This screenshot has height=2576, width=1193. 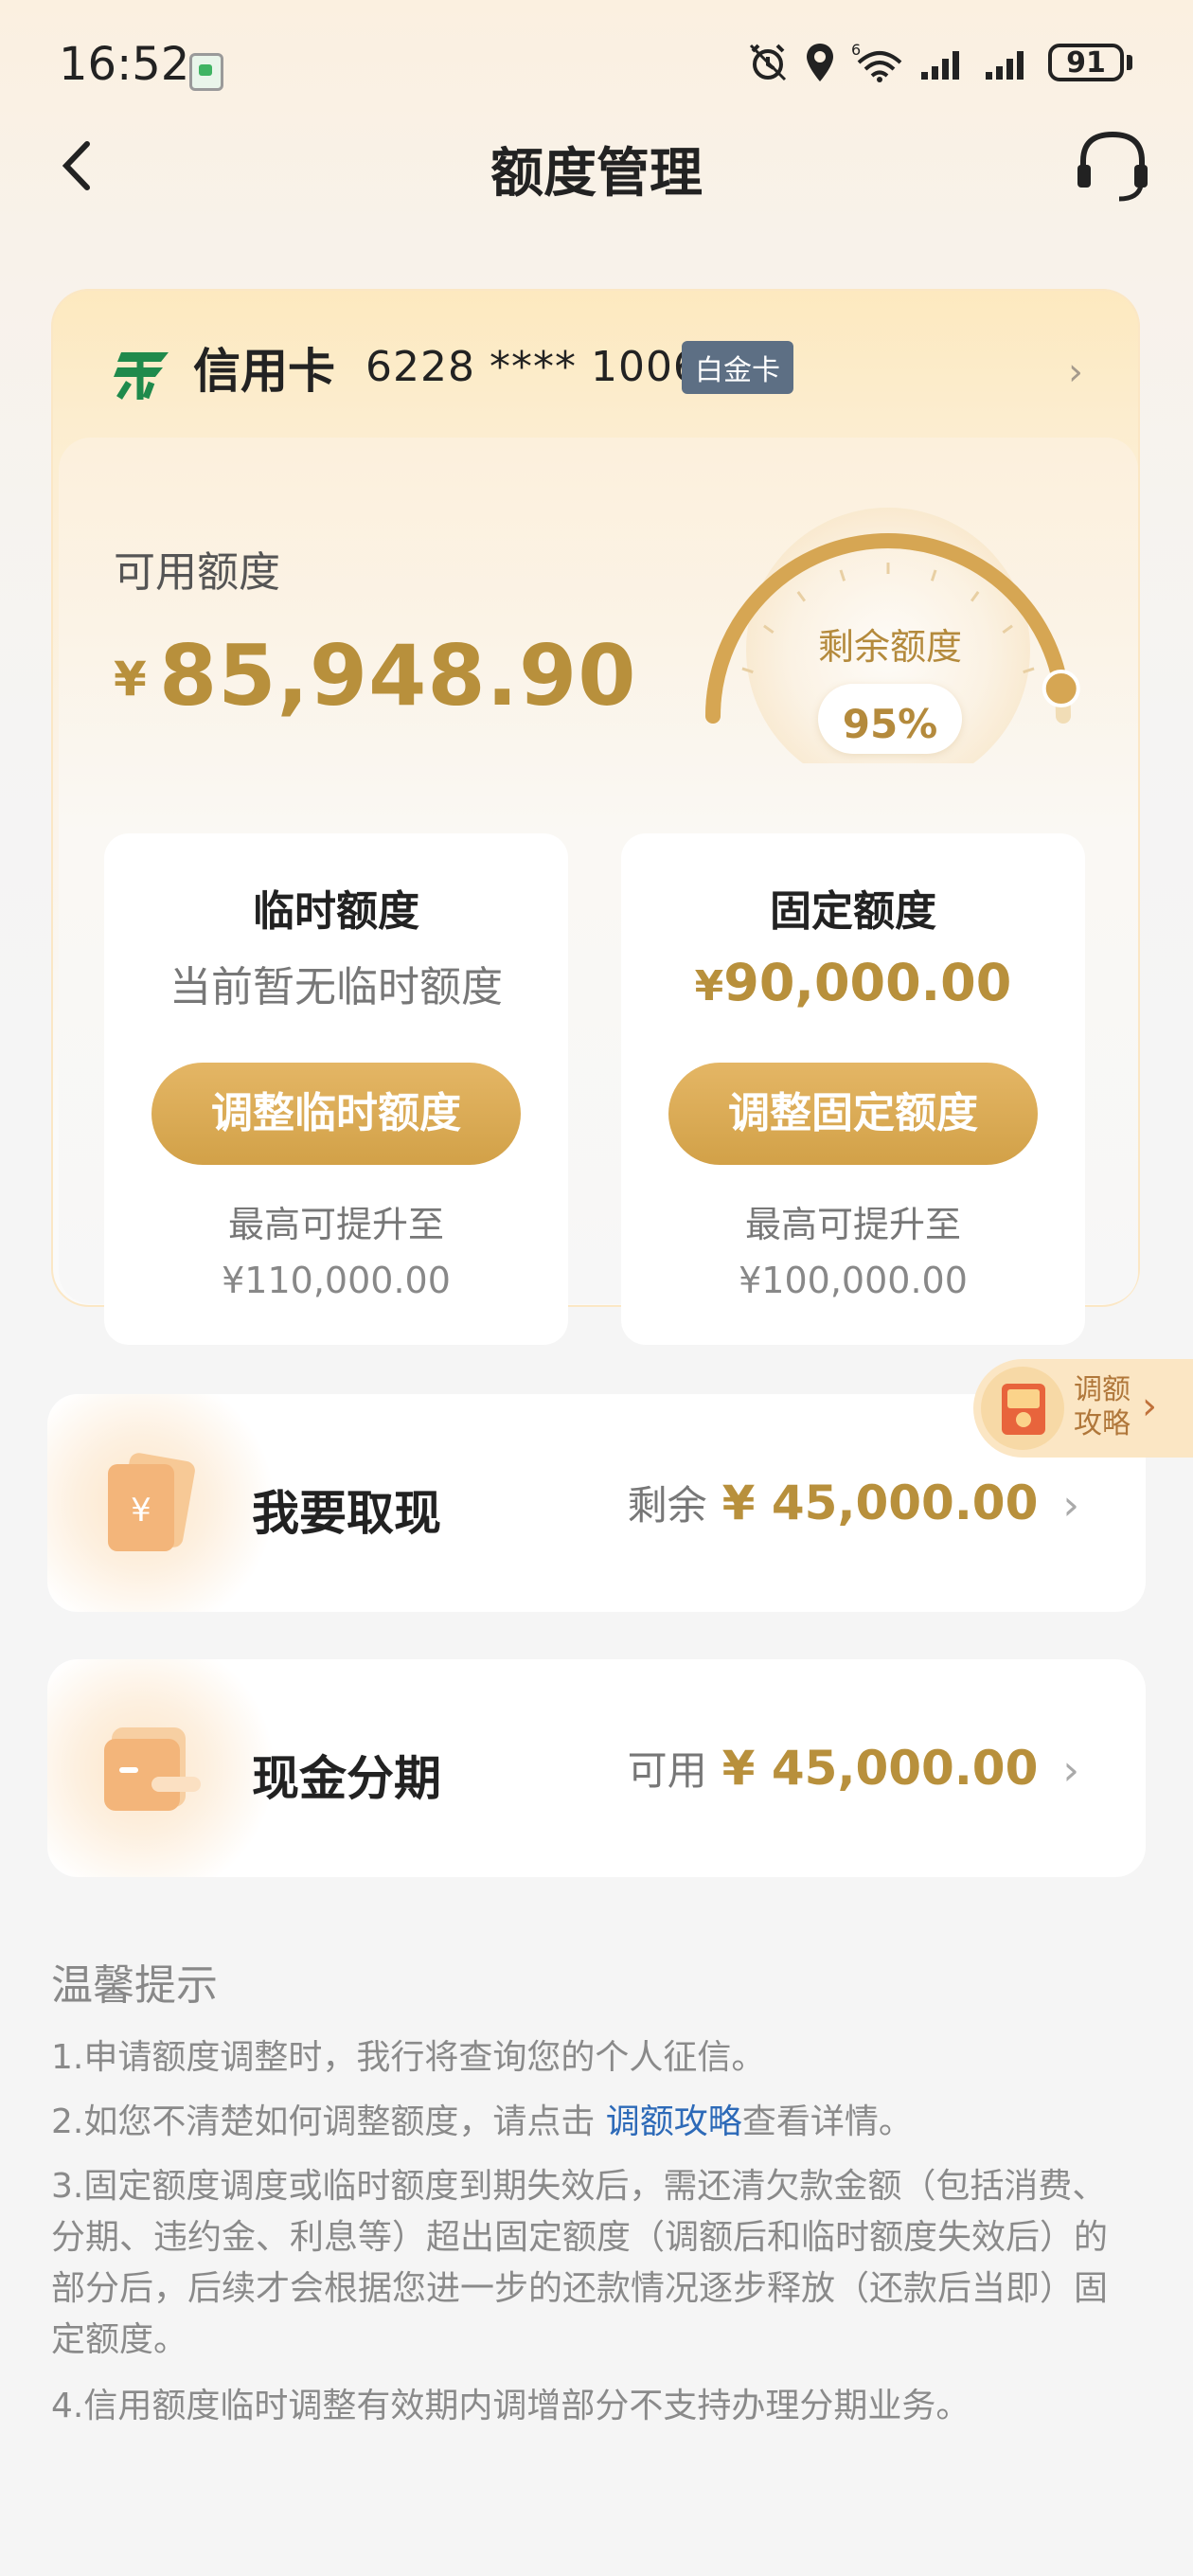 I want to click on strategy-label-line2: 攻略, so click(x=1102, y=1423).